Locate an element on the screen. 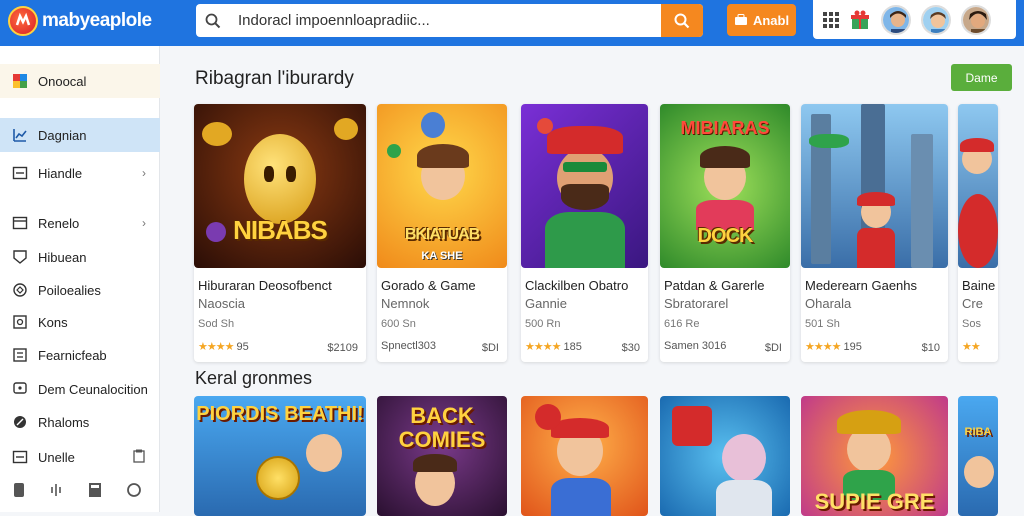  app-size: 616 Re is located at coordinates (682, 324).